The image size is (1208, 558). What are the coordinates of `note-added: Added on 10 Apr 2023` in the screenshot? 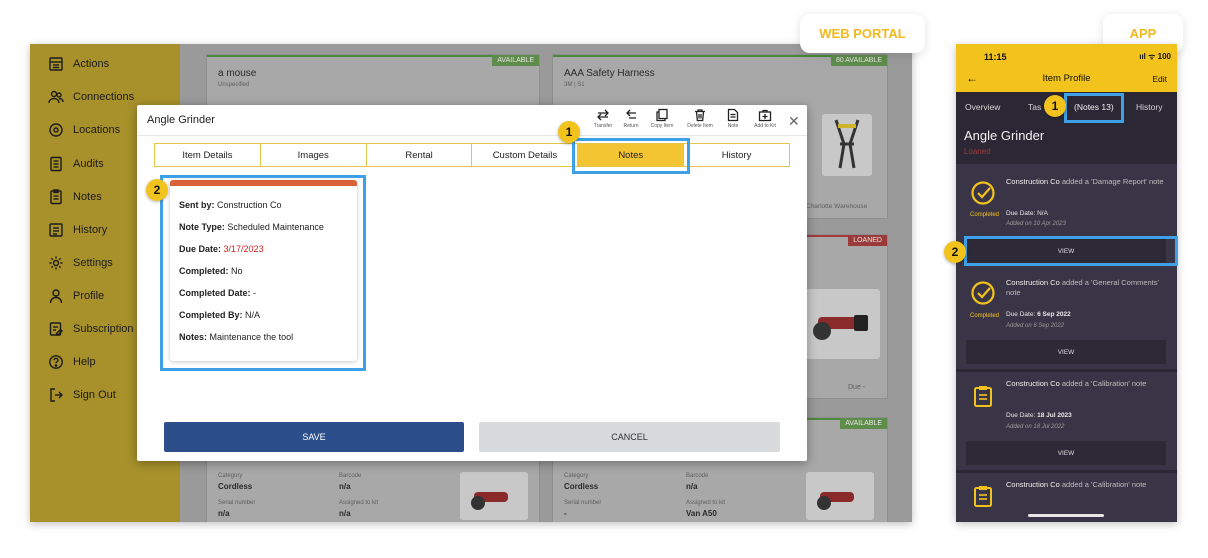 It's located at (1036, 224).